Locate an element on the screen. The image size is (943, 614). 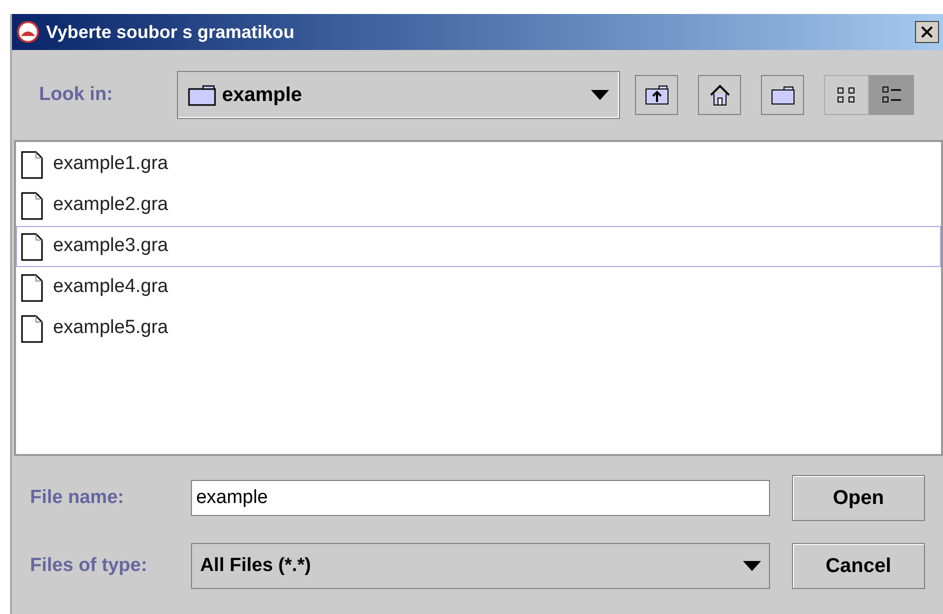
folder-up-arrow-icon is located at coordinates (656, 95).